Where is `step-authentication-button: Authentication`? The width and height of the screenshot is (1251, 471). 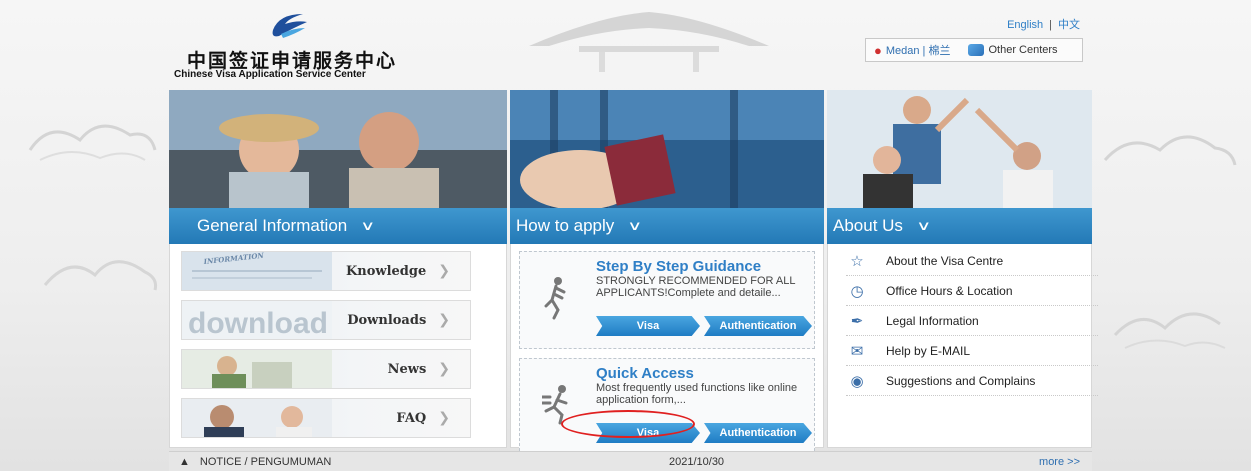
step-authentication-button: Authentication is located at coordinates (758, 326).